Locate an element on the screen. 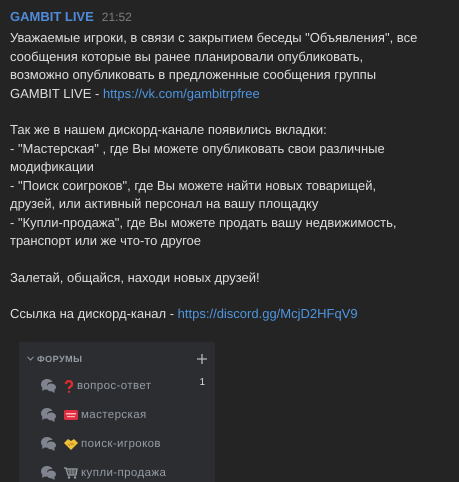  channel-name: вопрос-ответ is located at coordinates (138, 386).